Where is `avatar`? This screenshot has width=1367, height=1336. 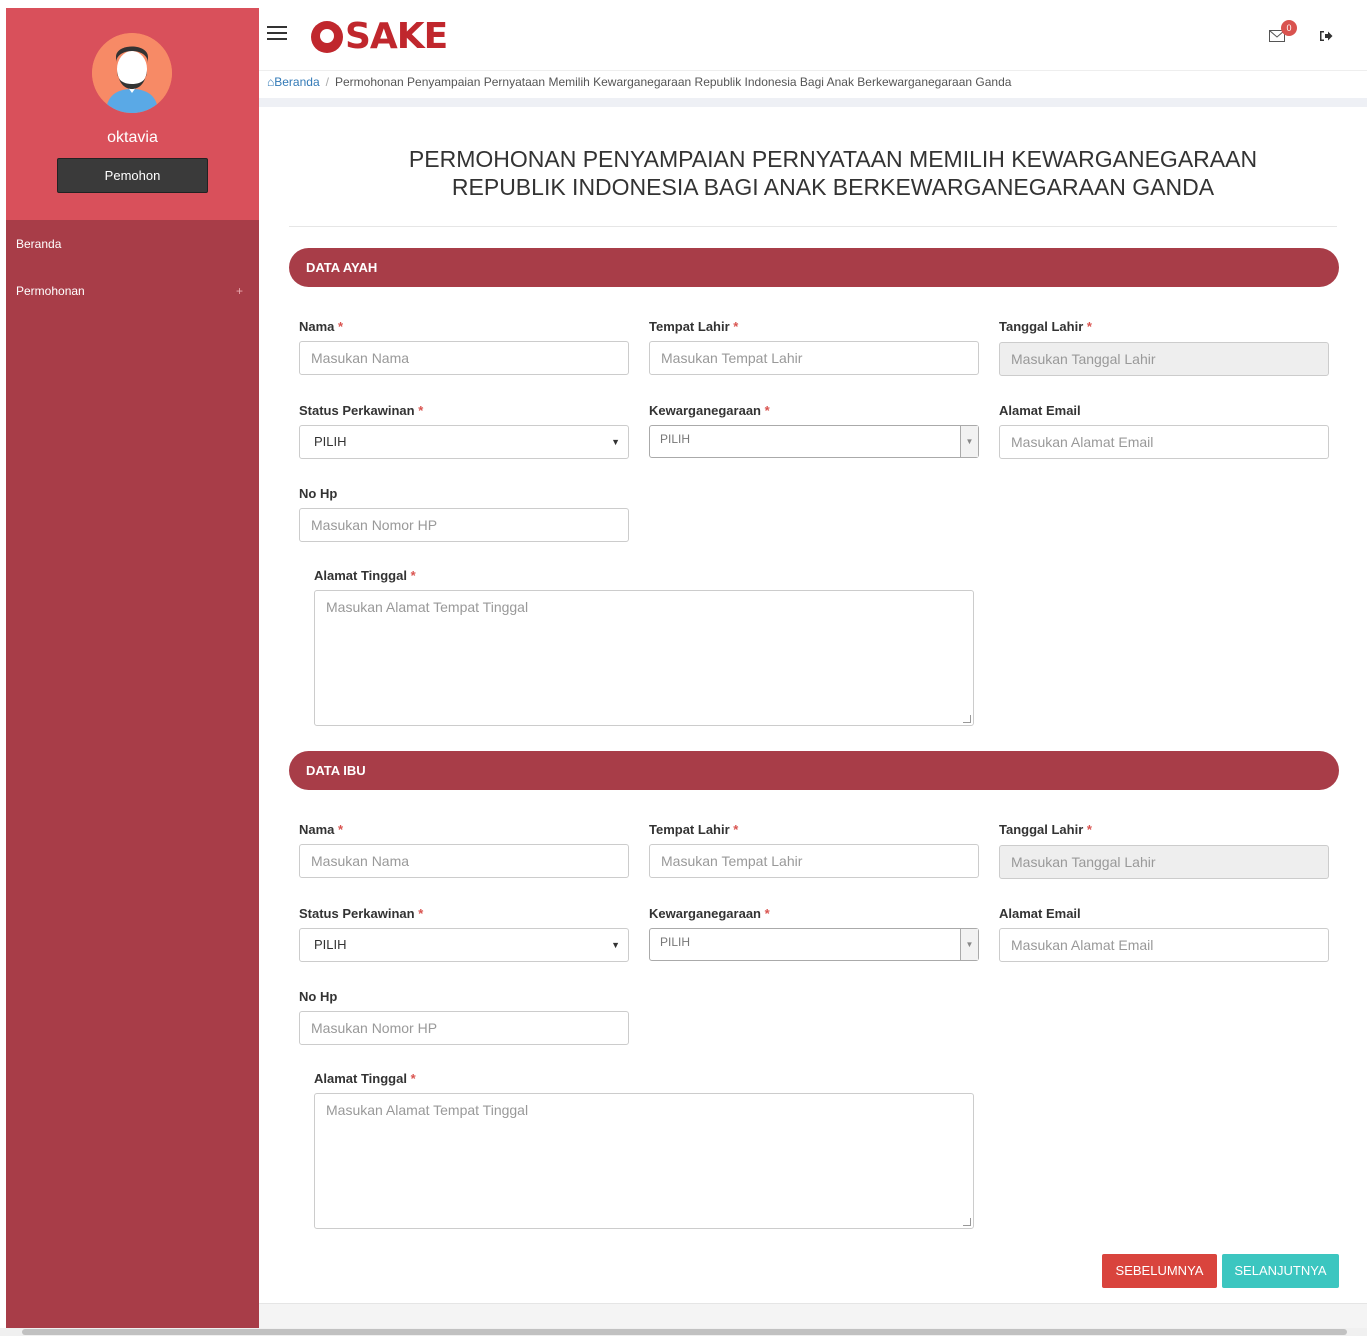 avatar is located at coordinates (132, 73).